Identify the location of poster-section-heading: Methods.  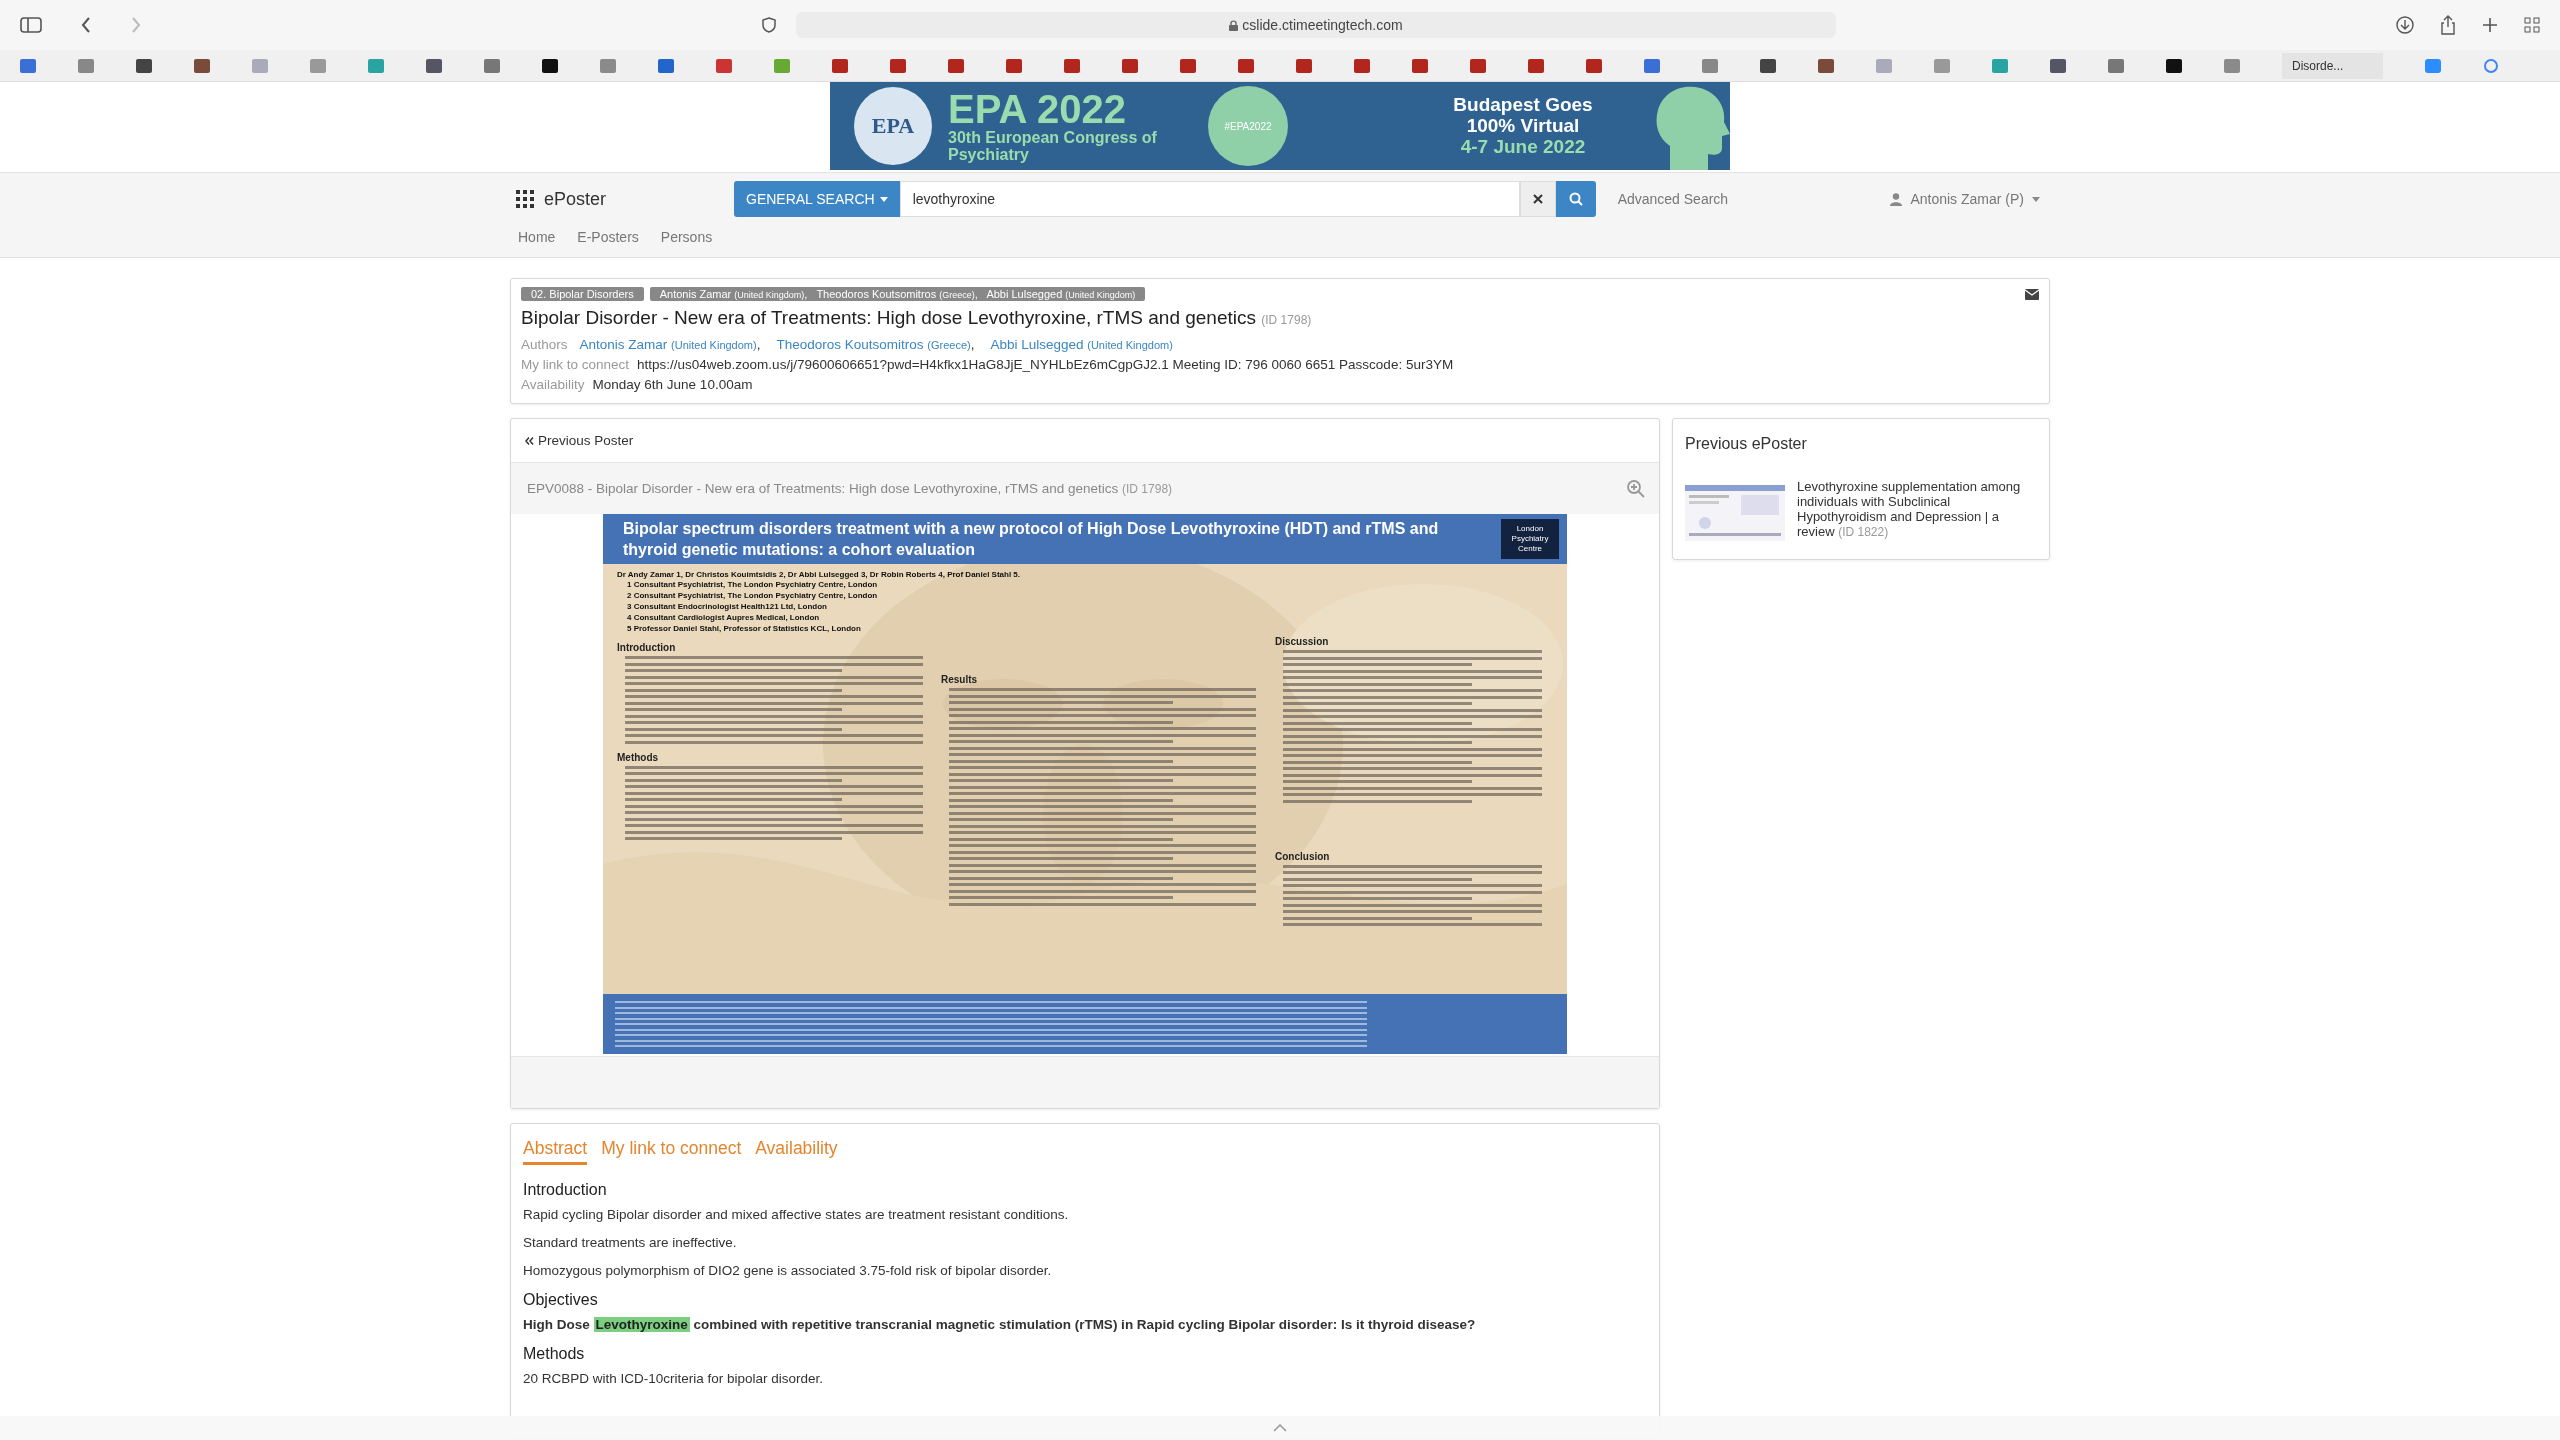
(638, 757).